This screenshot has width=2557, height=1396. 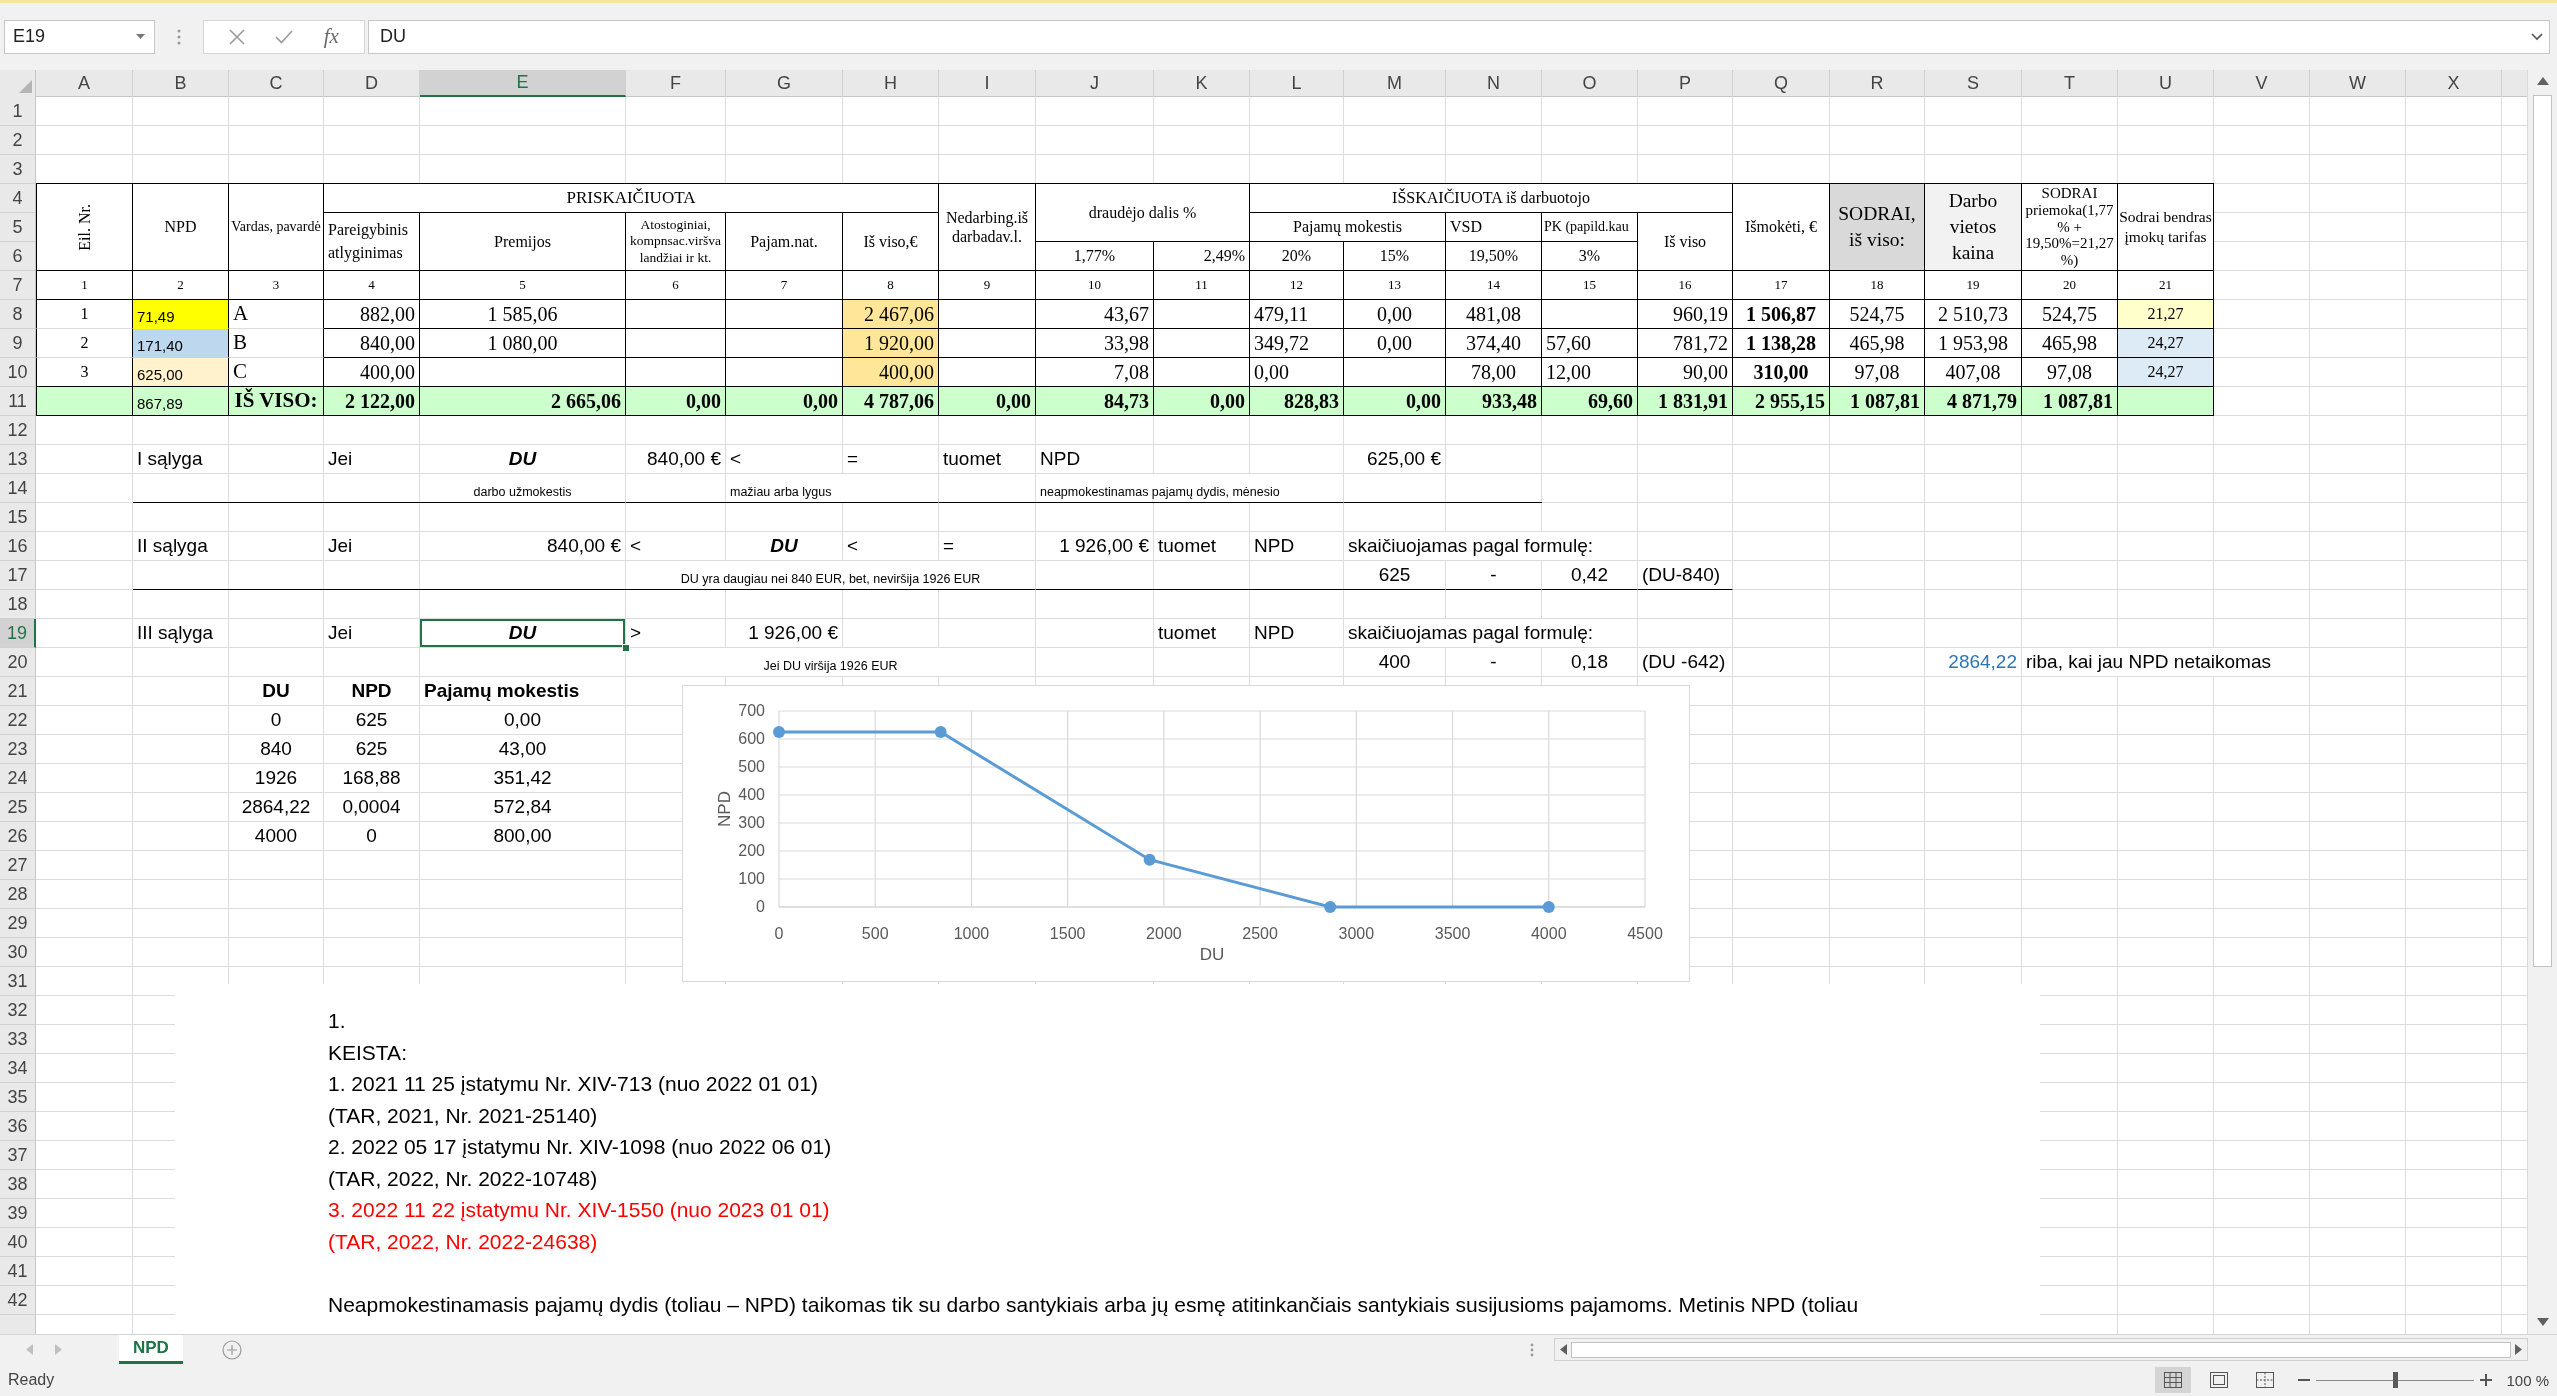 I want to click on scroll-up-icon, so click(x=2542, y=81).